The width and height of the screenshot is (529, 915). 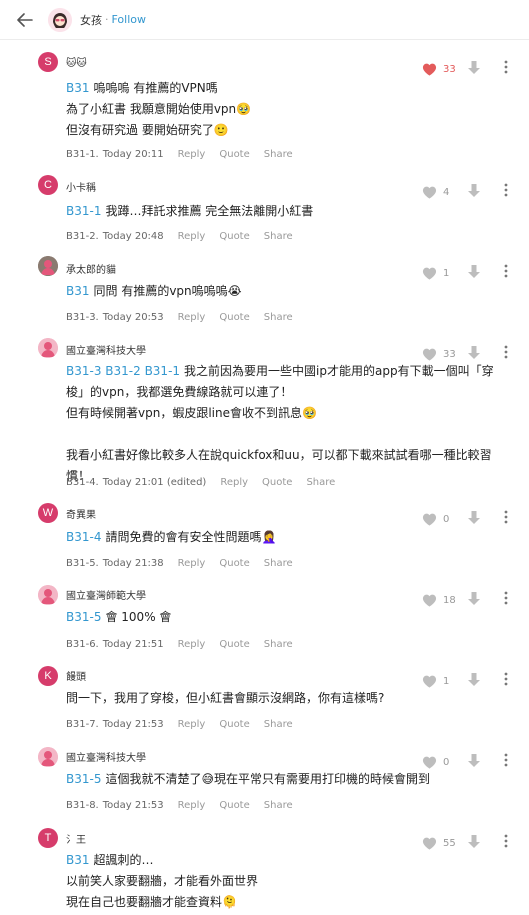 I want to click on author-avatar, so click(x=60, y=19).